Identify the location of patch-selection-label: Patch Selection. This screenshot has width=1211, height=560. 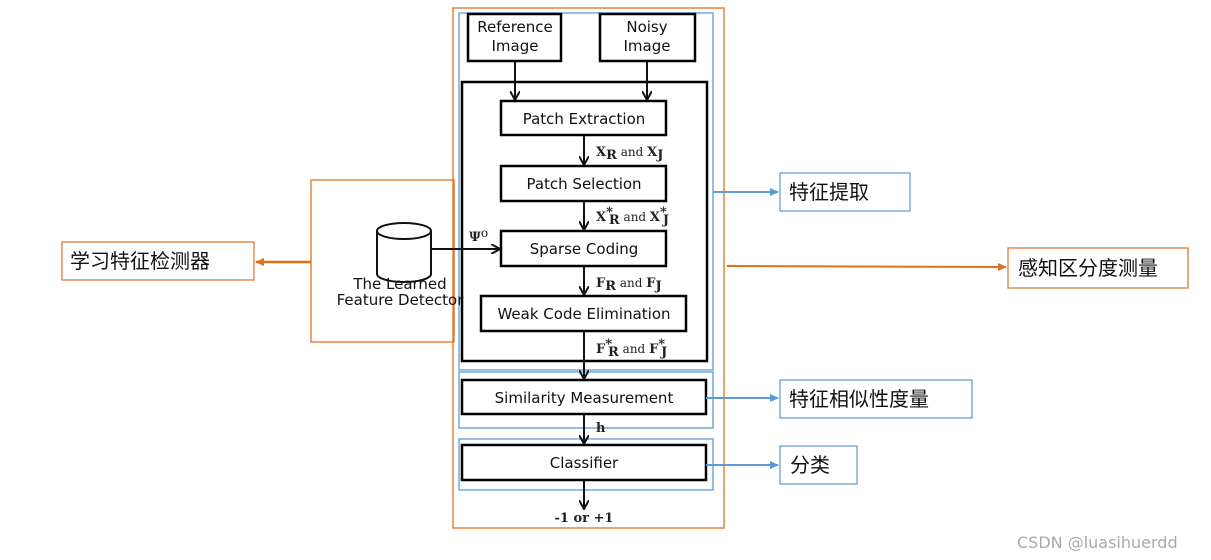
(583, 184).